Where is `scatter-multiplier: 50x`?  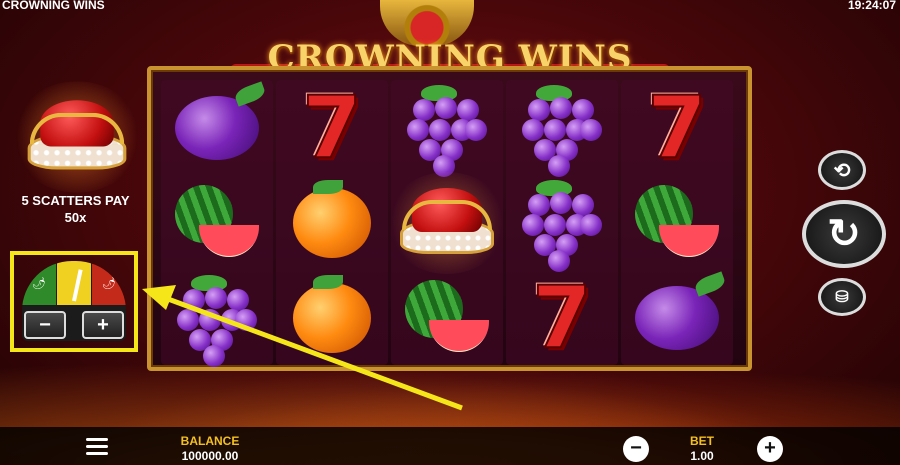 scatter-multiplier: 50x is located at coordinates (75, 217).